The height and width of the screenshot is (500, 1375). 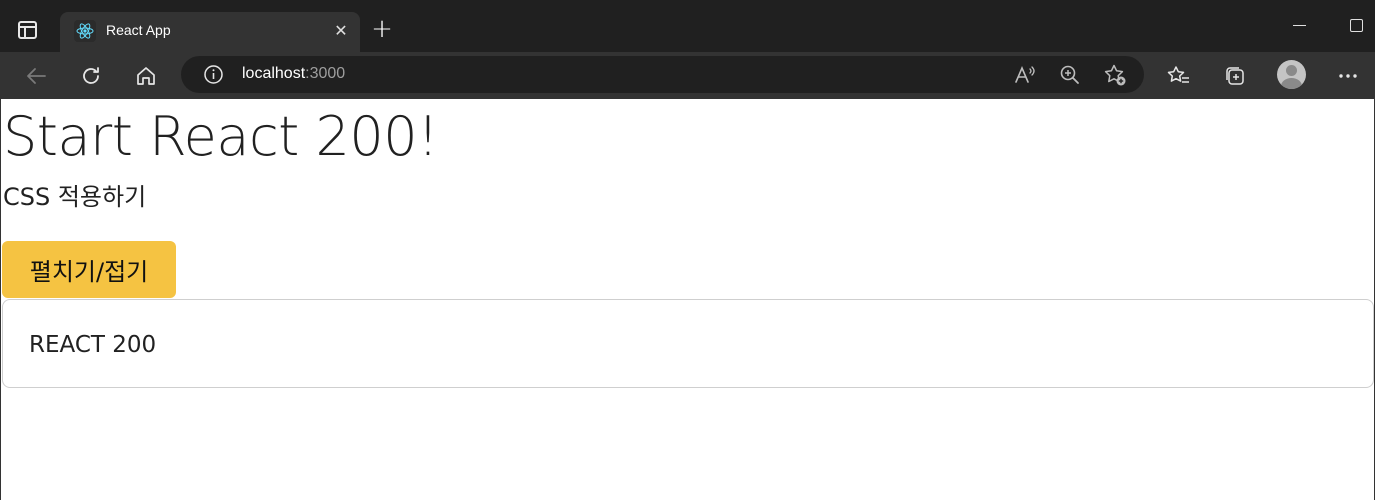 I want to click on url-text: localhost:3000, so click(x=293, y=74).